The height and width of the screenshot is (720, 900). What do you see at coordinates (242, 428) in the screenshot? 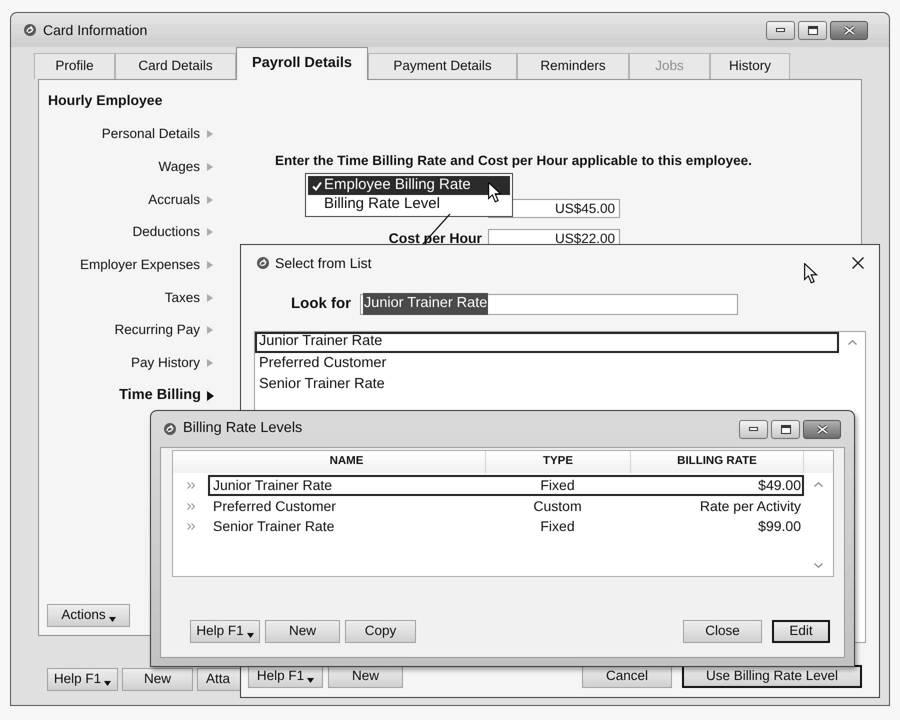
I see `window-title: Billing Rate Levels` at bounding box center [242, 428].